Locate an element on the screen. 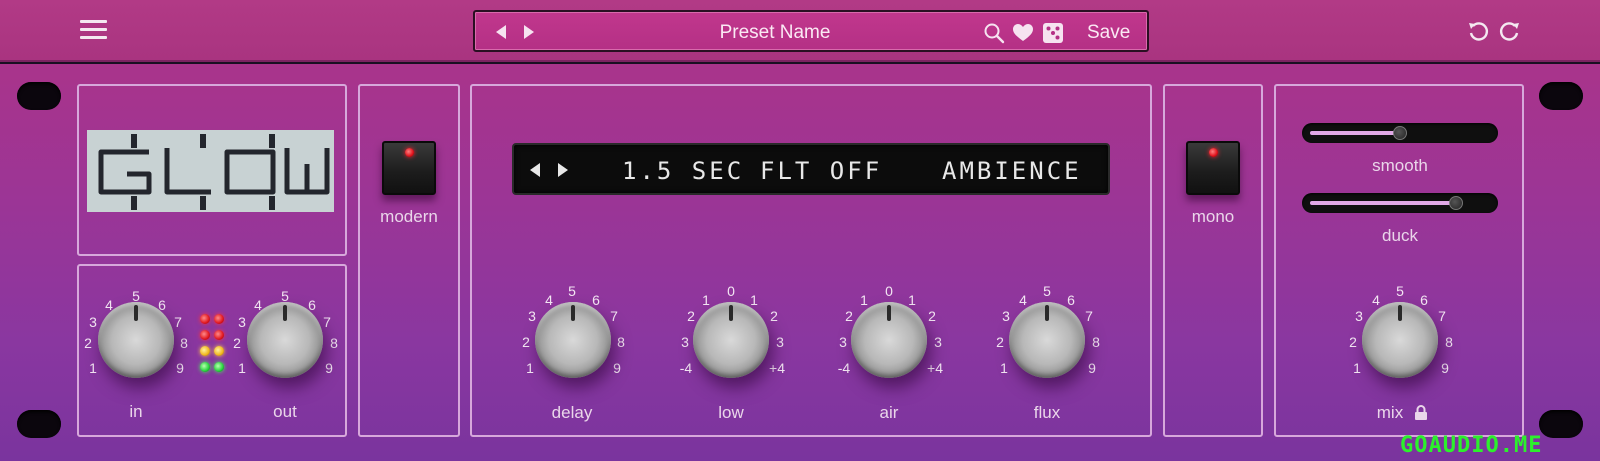 This screenshot has height=461, width=1600. tick-flux-8: 8 is located at coordinates (1096, 342).